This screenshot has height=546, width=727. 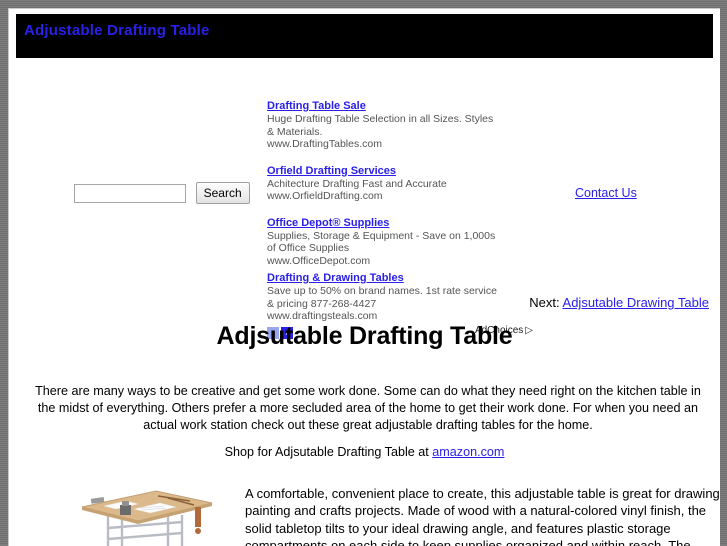 What do you see at coordinates (364, 36) in the screenshot?
I see `site-masthead: Adjustable Drafting Table` at bounding box center [364, 36].